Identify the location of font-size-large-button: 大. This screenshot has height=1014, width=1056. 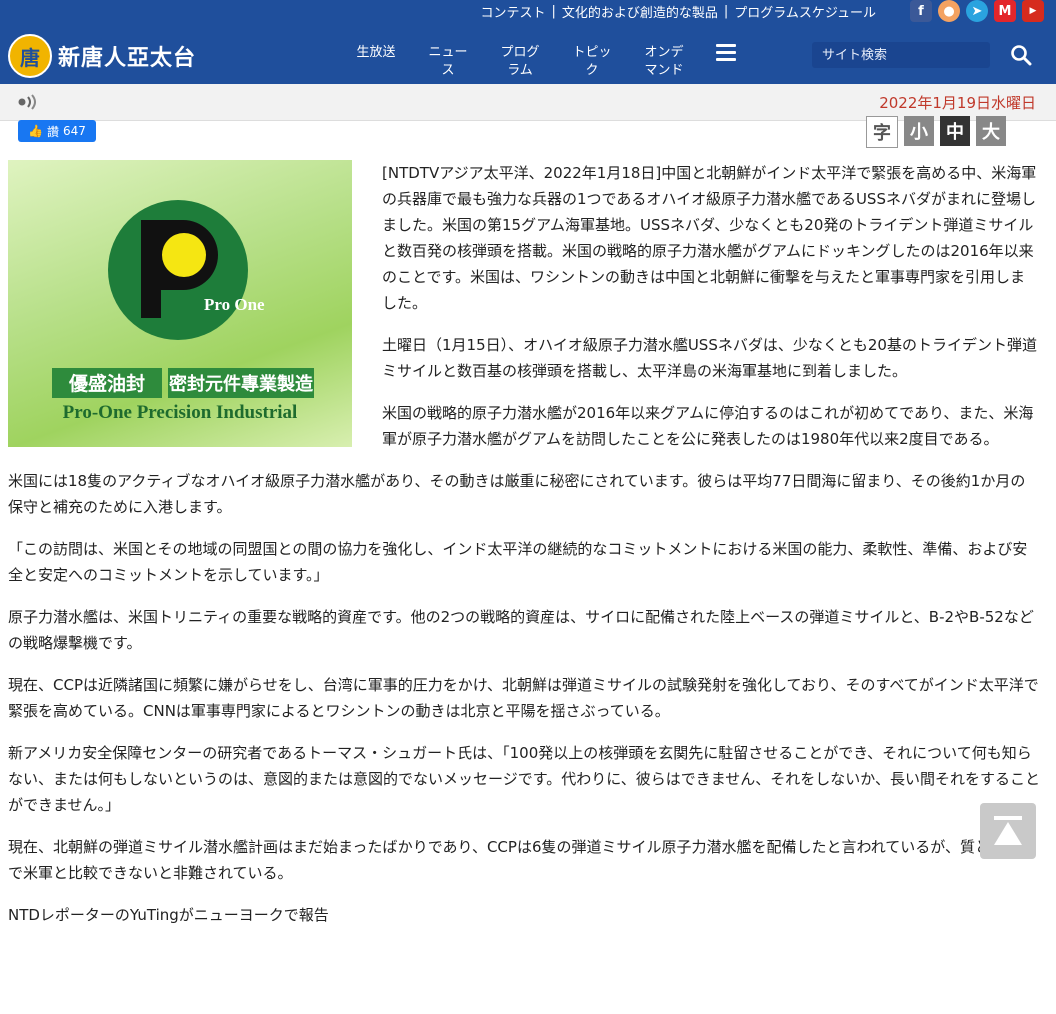
(991, 131).